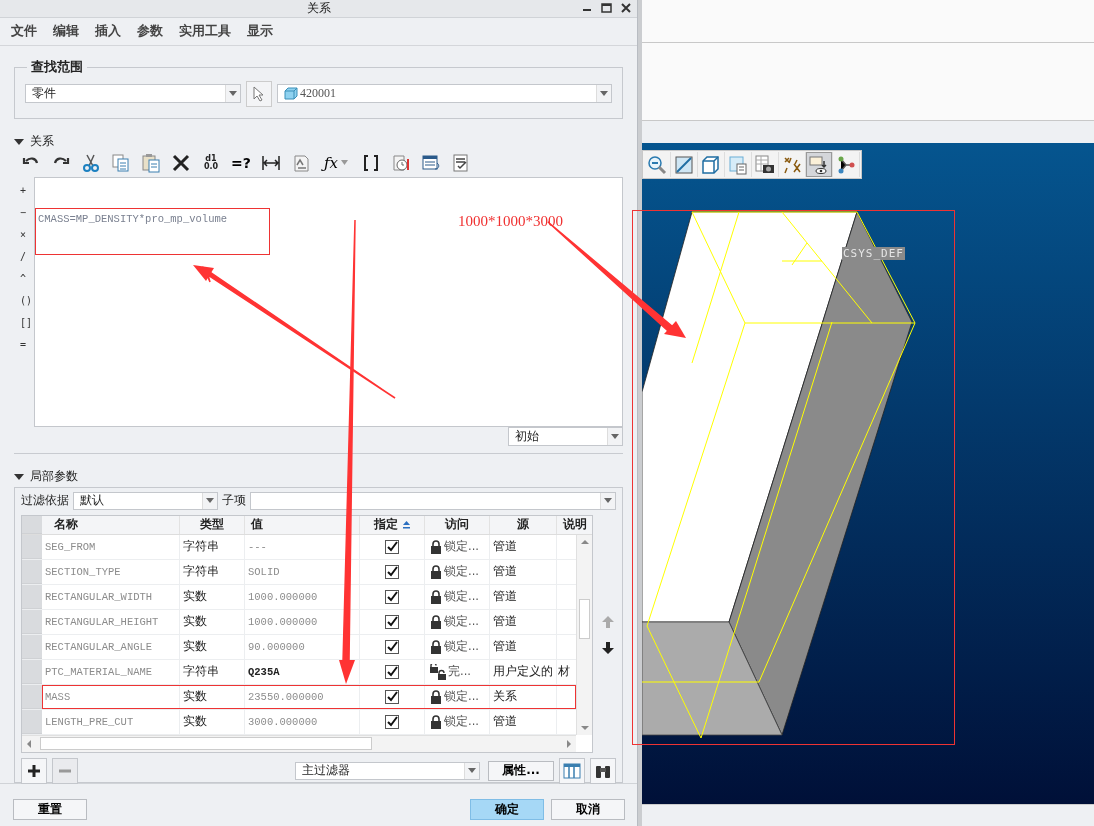 The height and width of the screenshot is (826, 1094). Describe the element at coordinates (24, 190) in the screenshot. I see `operator-button: +` at that location.